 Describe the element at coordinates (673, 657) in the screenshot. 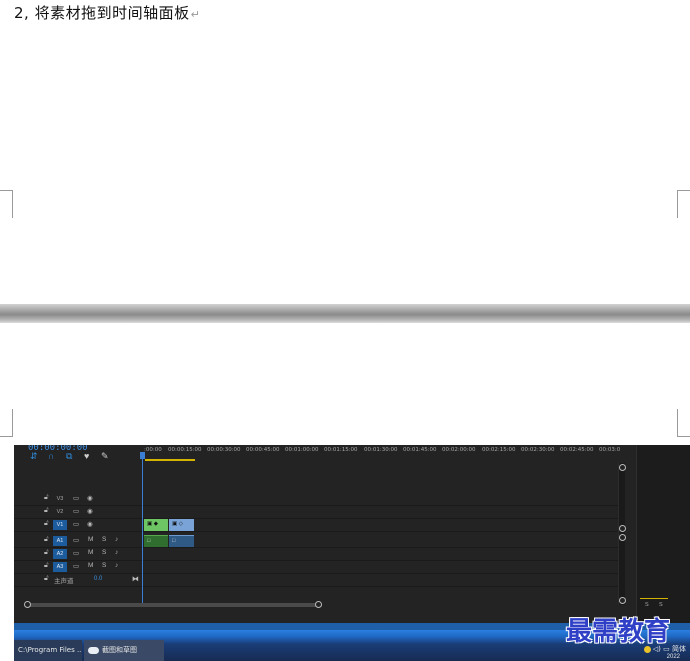

I see `clock-year: 2022` at that location.